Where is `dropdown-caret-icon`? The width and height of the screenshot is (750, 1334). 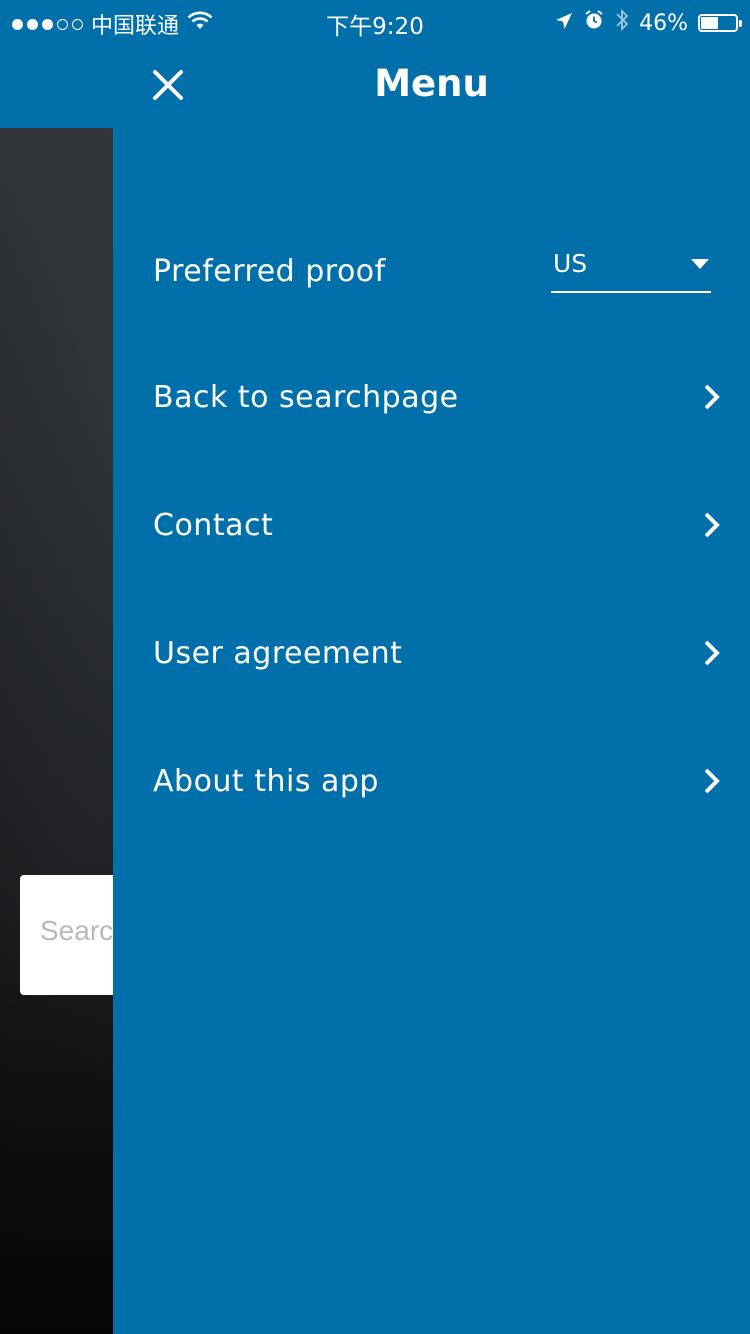 dropdown-caret-icon is located at coordinates (700, 264).